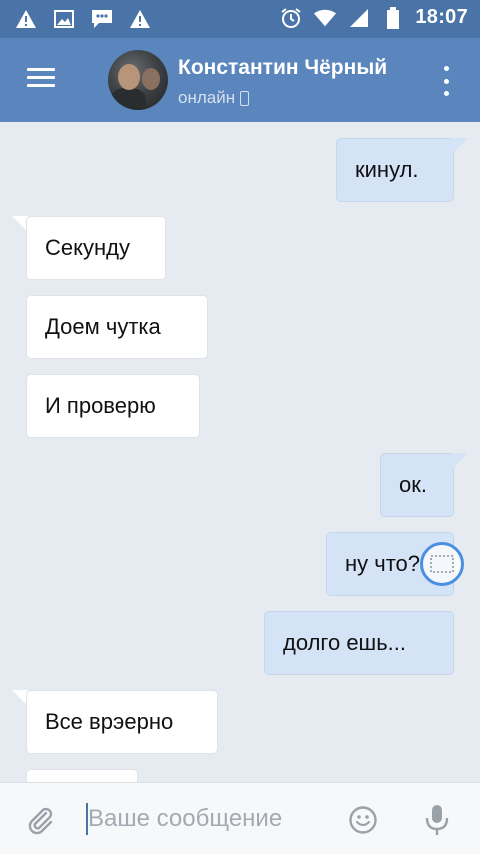 The height and width of the screenshot is (854, 480). I want to click on paperclip-icon, so click(41, 820).